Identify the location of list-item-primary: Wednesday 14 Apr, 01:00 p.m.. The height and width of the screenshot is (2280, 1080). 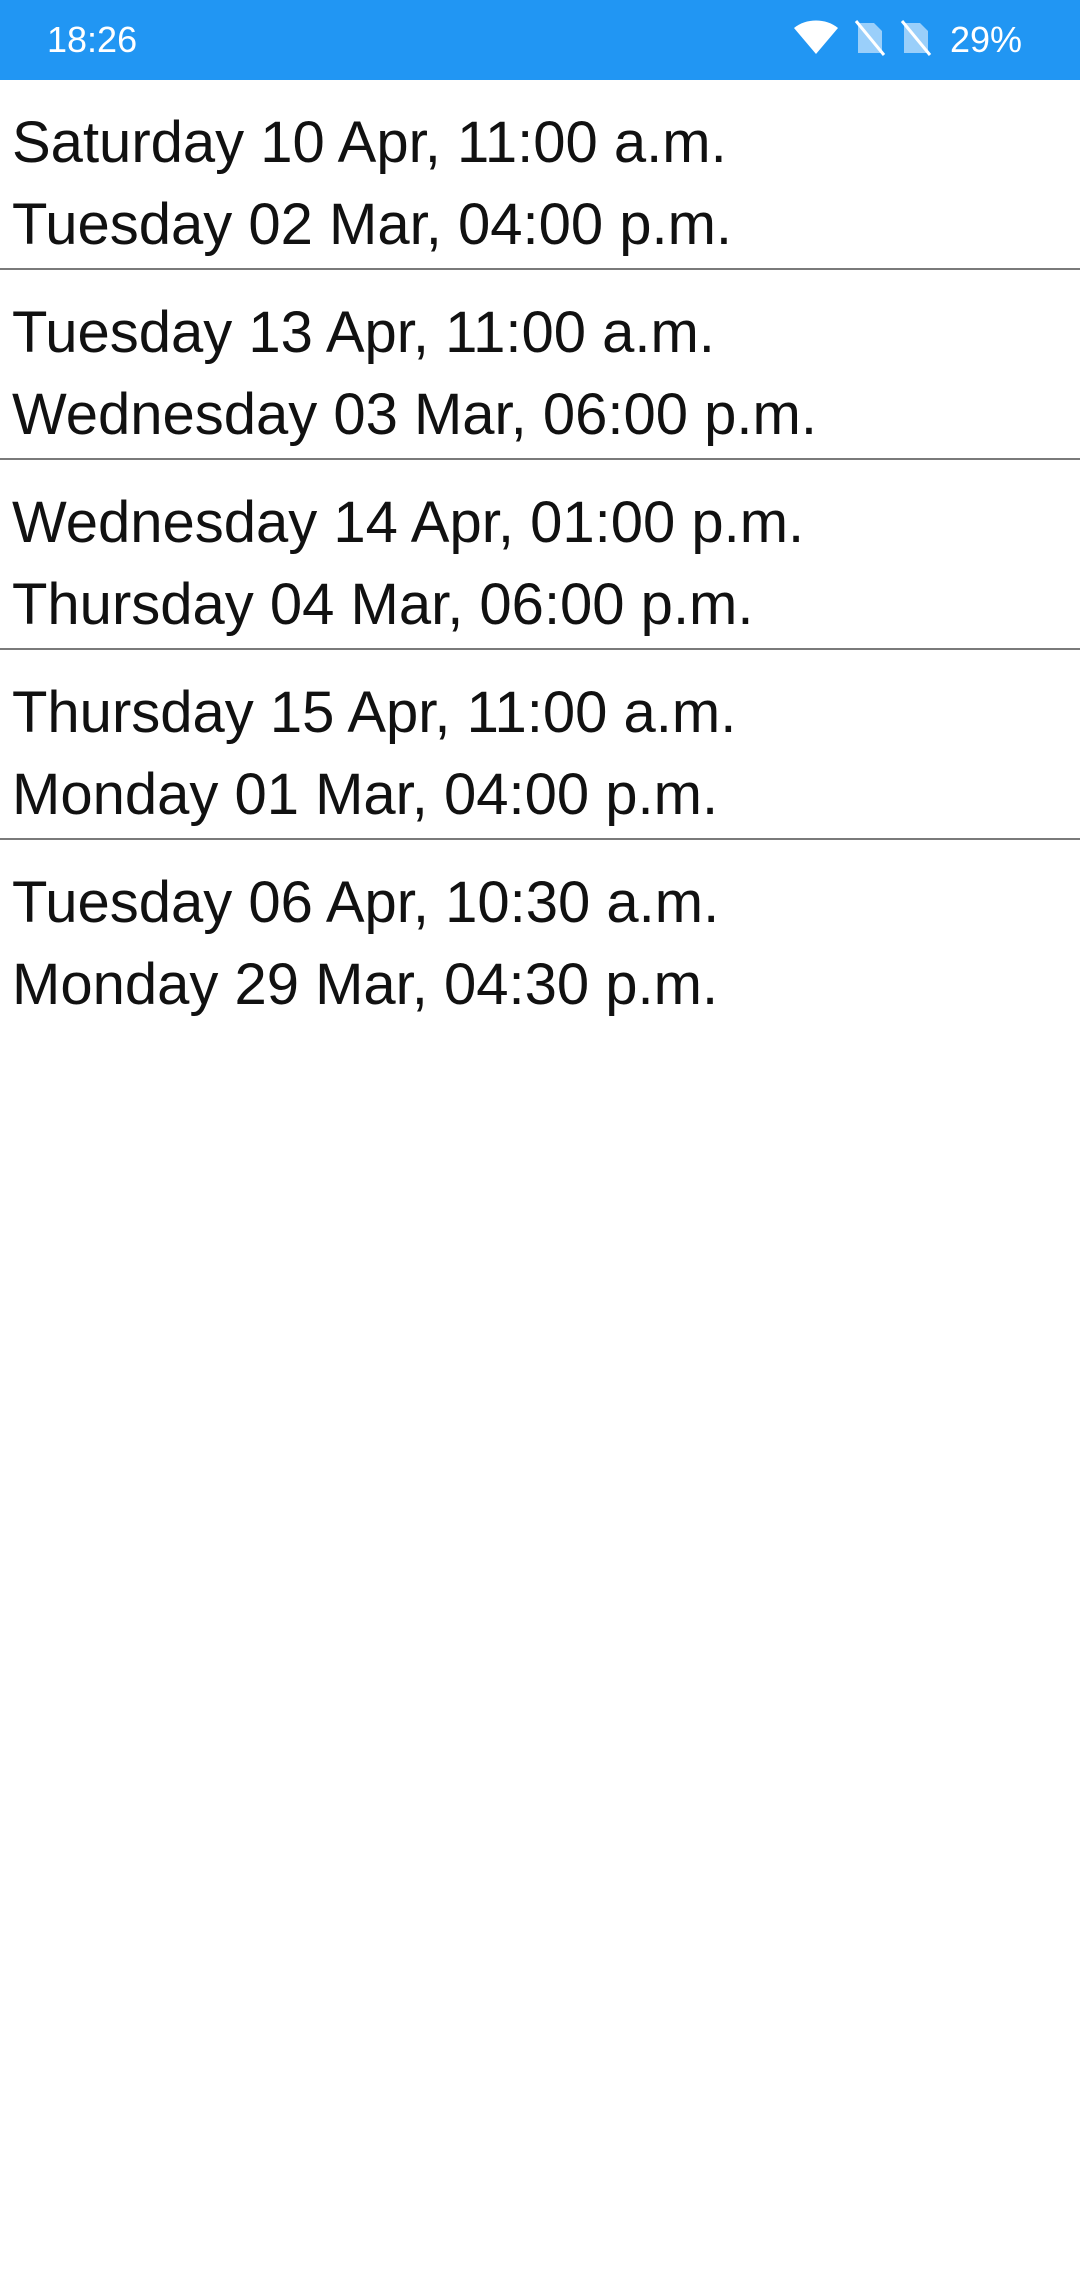
(408, 522).